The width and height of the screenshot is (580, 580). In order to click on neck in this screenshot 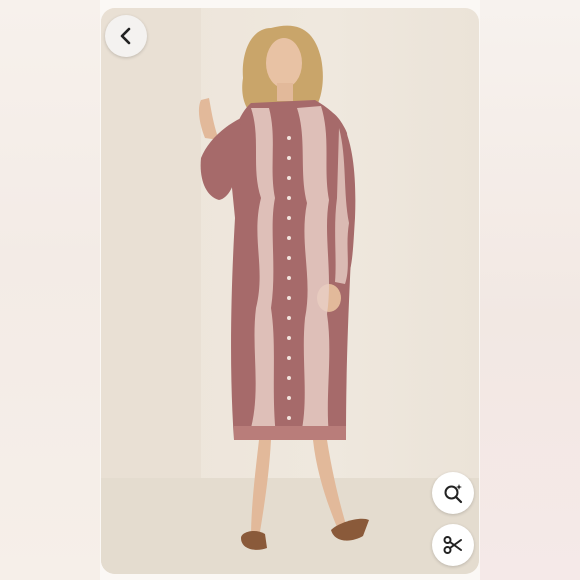, I will do `click(285, 92)`.